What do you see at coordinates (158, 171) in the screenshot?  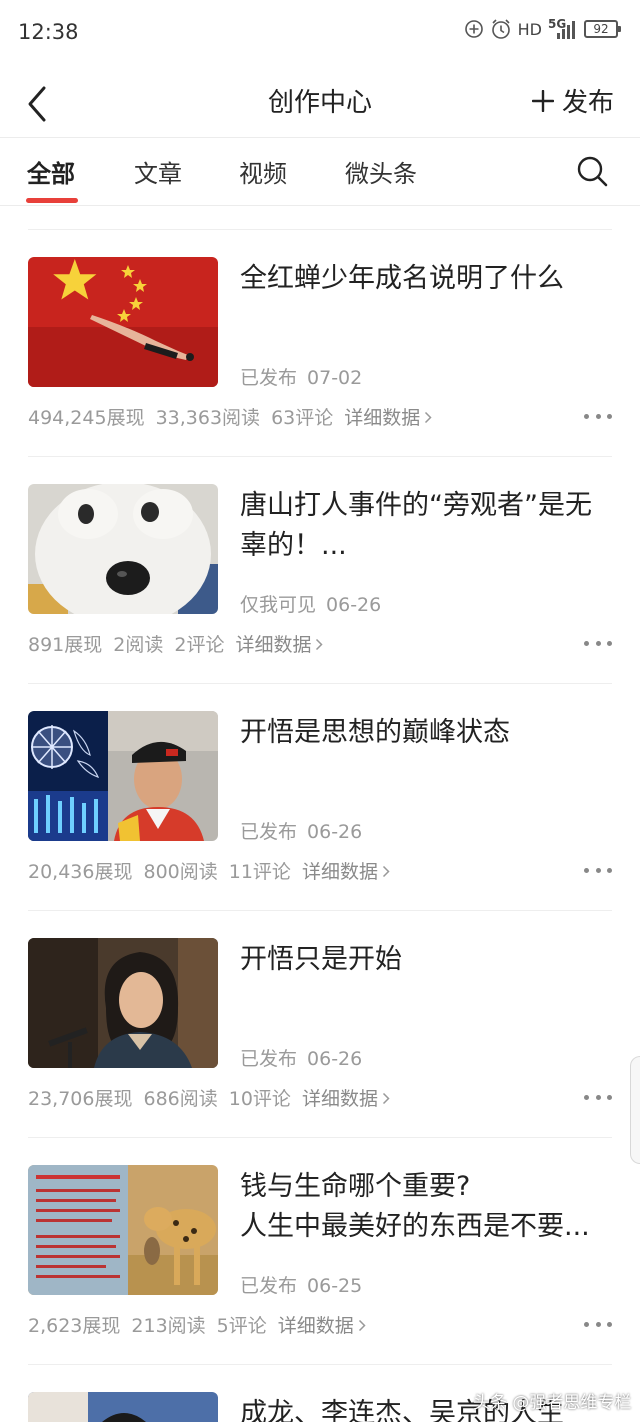 I see `tab-articles: 文章` at bounding box center [158, 171].